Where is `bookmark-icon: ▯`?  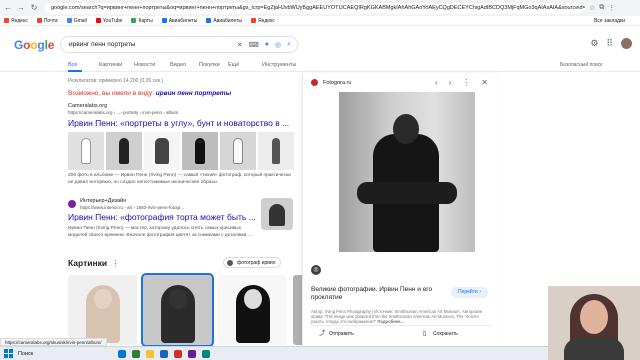 bookmark-icon: ▯ is located at coordinates (425, 334).